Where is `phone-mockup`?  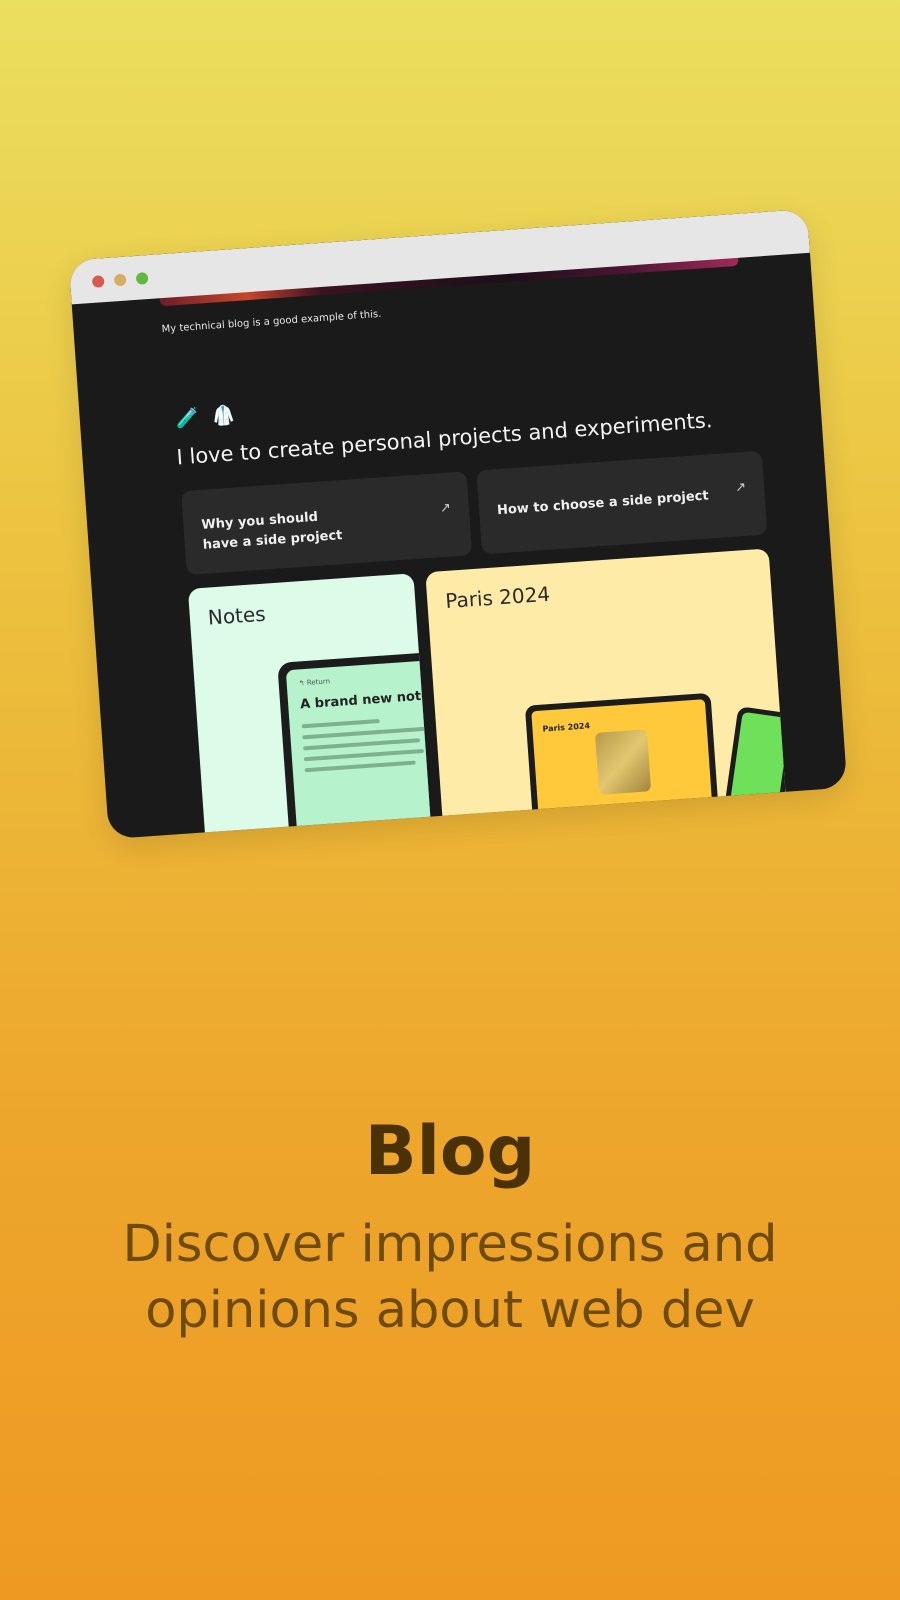
phone-mockup is located at coordinates (755, 770).